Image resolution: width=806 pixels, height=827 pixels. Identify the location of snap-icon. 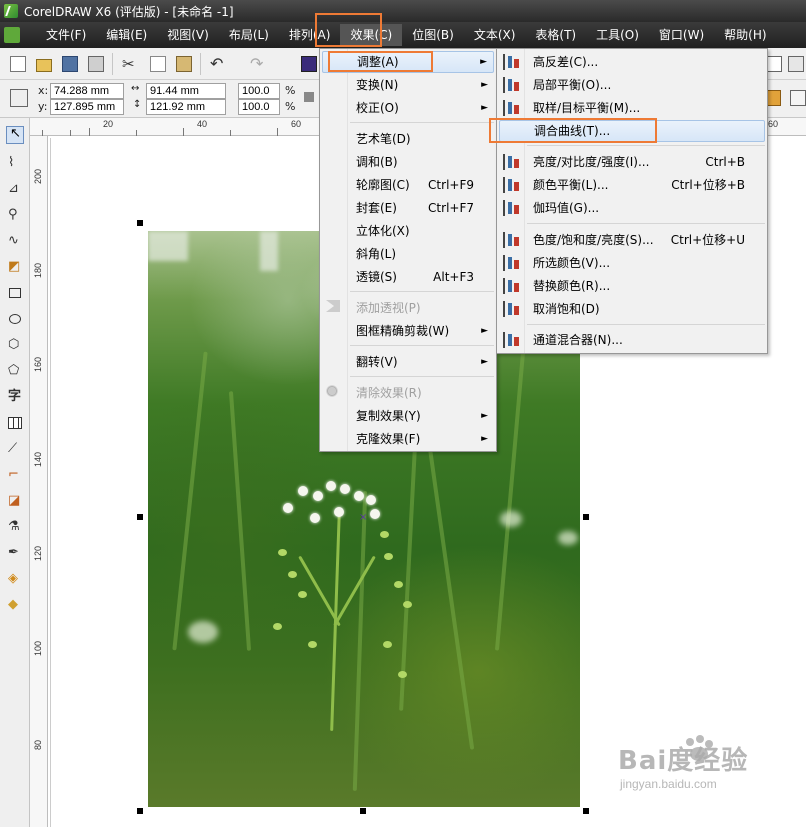
(774, 64).